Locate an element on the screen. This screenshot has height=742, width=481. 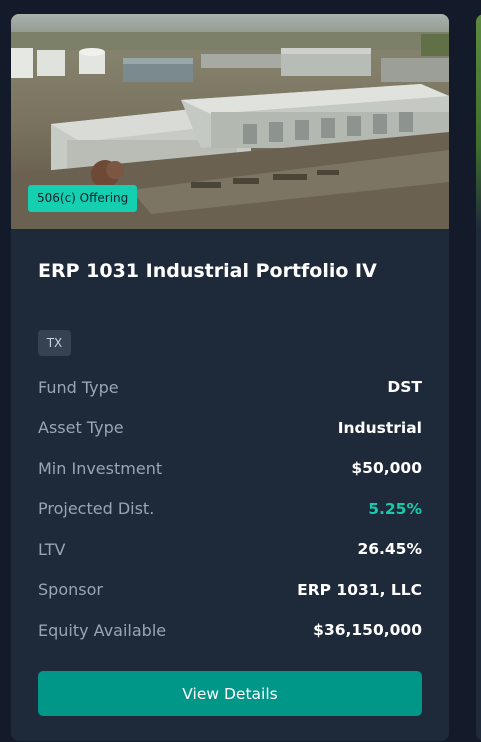
property-title: ERP 1031 Industrial Portfolio IV is located at coordinates (207, 271).